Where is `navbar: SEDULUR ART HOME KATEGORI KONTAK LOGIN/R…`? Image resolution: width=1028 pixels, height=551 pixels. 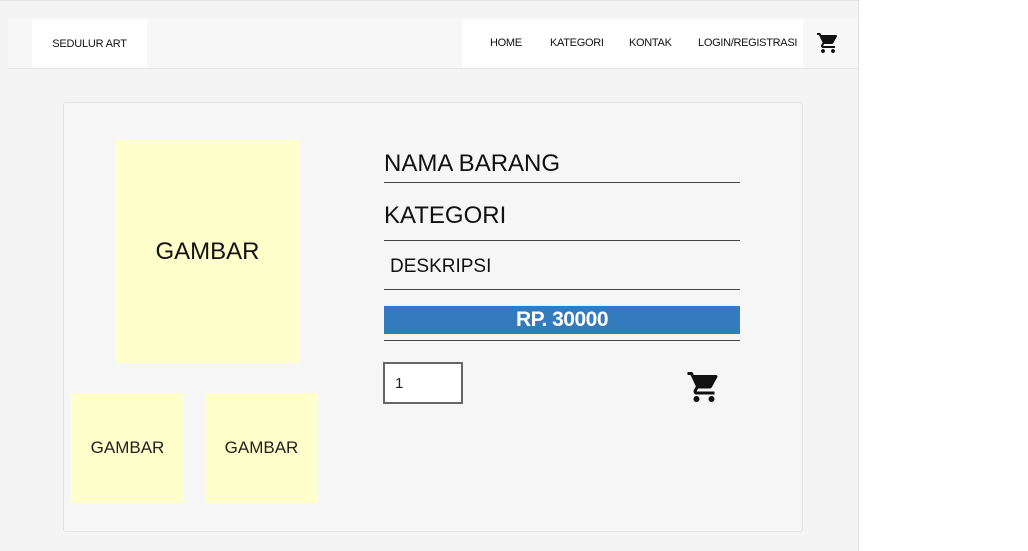
navbar: SEDULUR ART HOME KATEGORI KONTAK LOGIN/R… is located at coordinates (433, 43).